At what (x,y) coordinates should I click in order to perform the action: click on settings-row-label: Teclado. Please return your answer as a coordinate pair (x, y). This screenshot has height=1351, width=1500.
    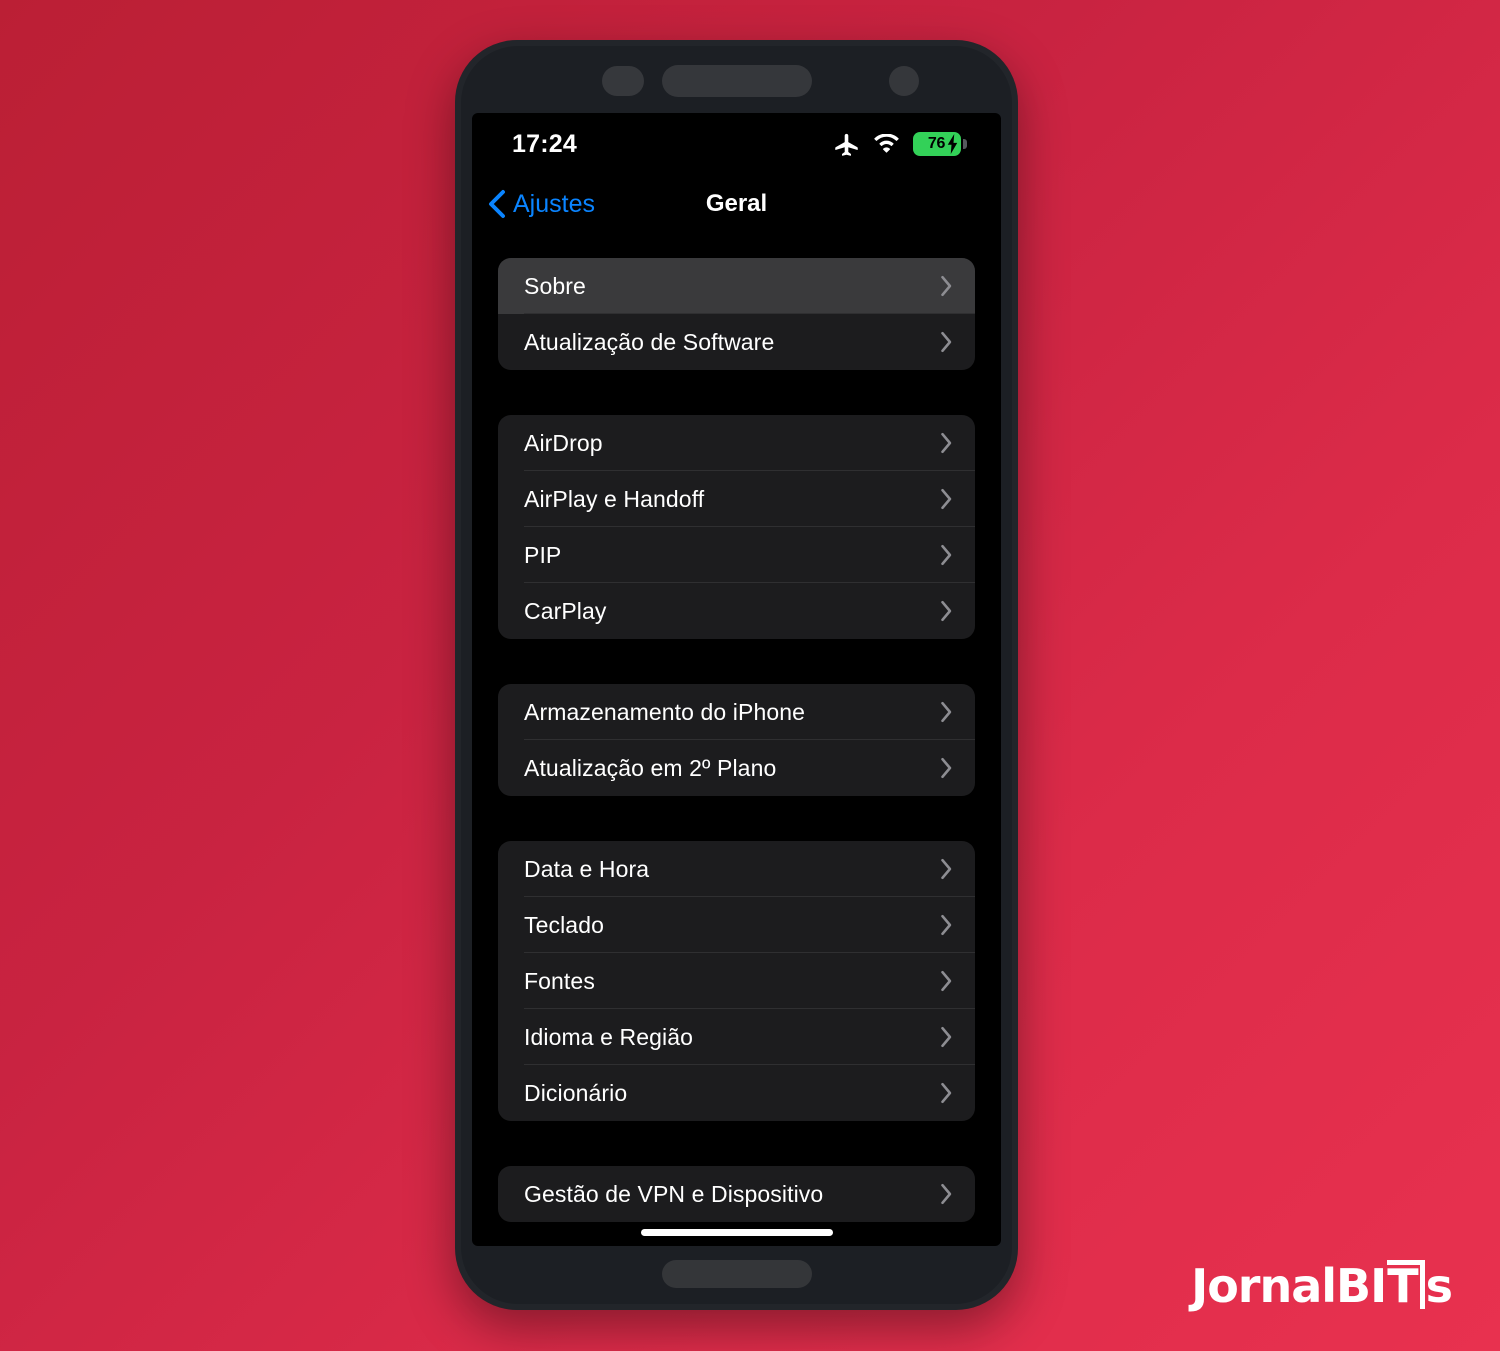
    Looking at the image, I should click on (564, 924).